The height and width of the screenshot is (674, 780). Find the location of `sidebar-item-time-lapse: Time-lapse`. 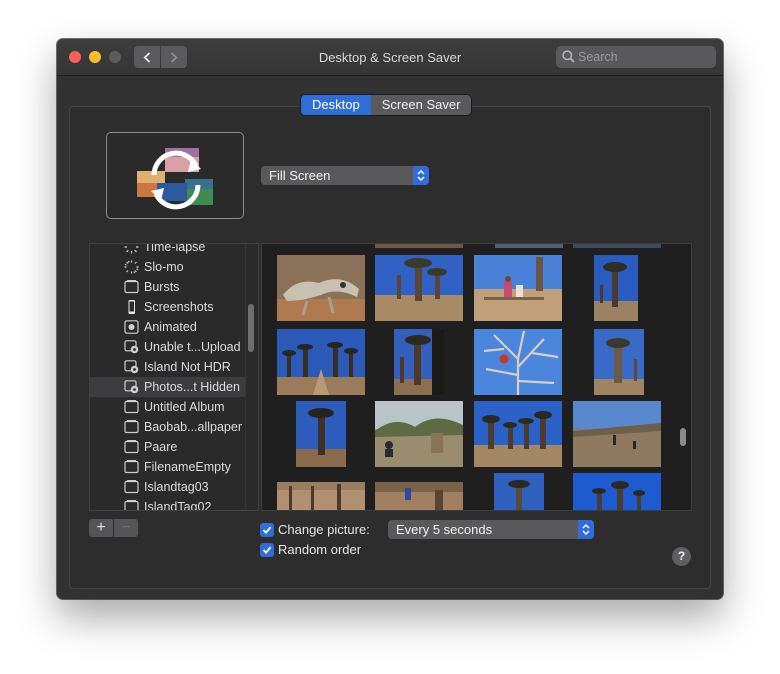

sidebar-item-time-lapse: Time-lapse is located at coordinates (167, 250).